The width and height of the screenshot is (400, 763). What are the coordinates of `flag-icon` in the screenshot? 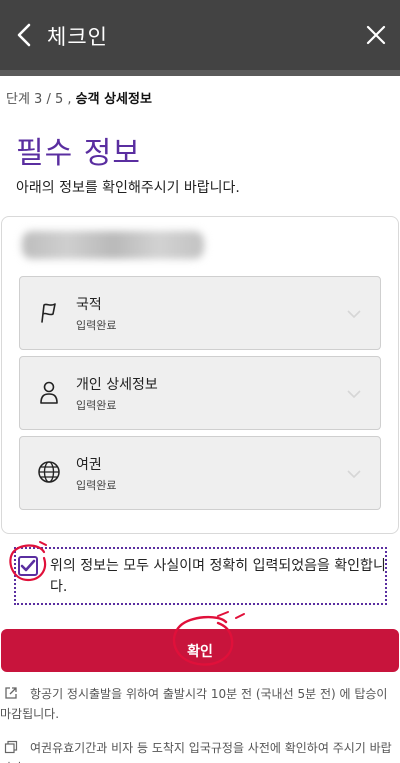 It's located at (49, 312).